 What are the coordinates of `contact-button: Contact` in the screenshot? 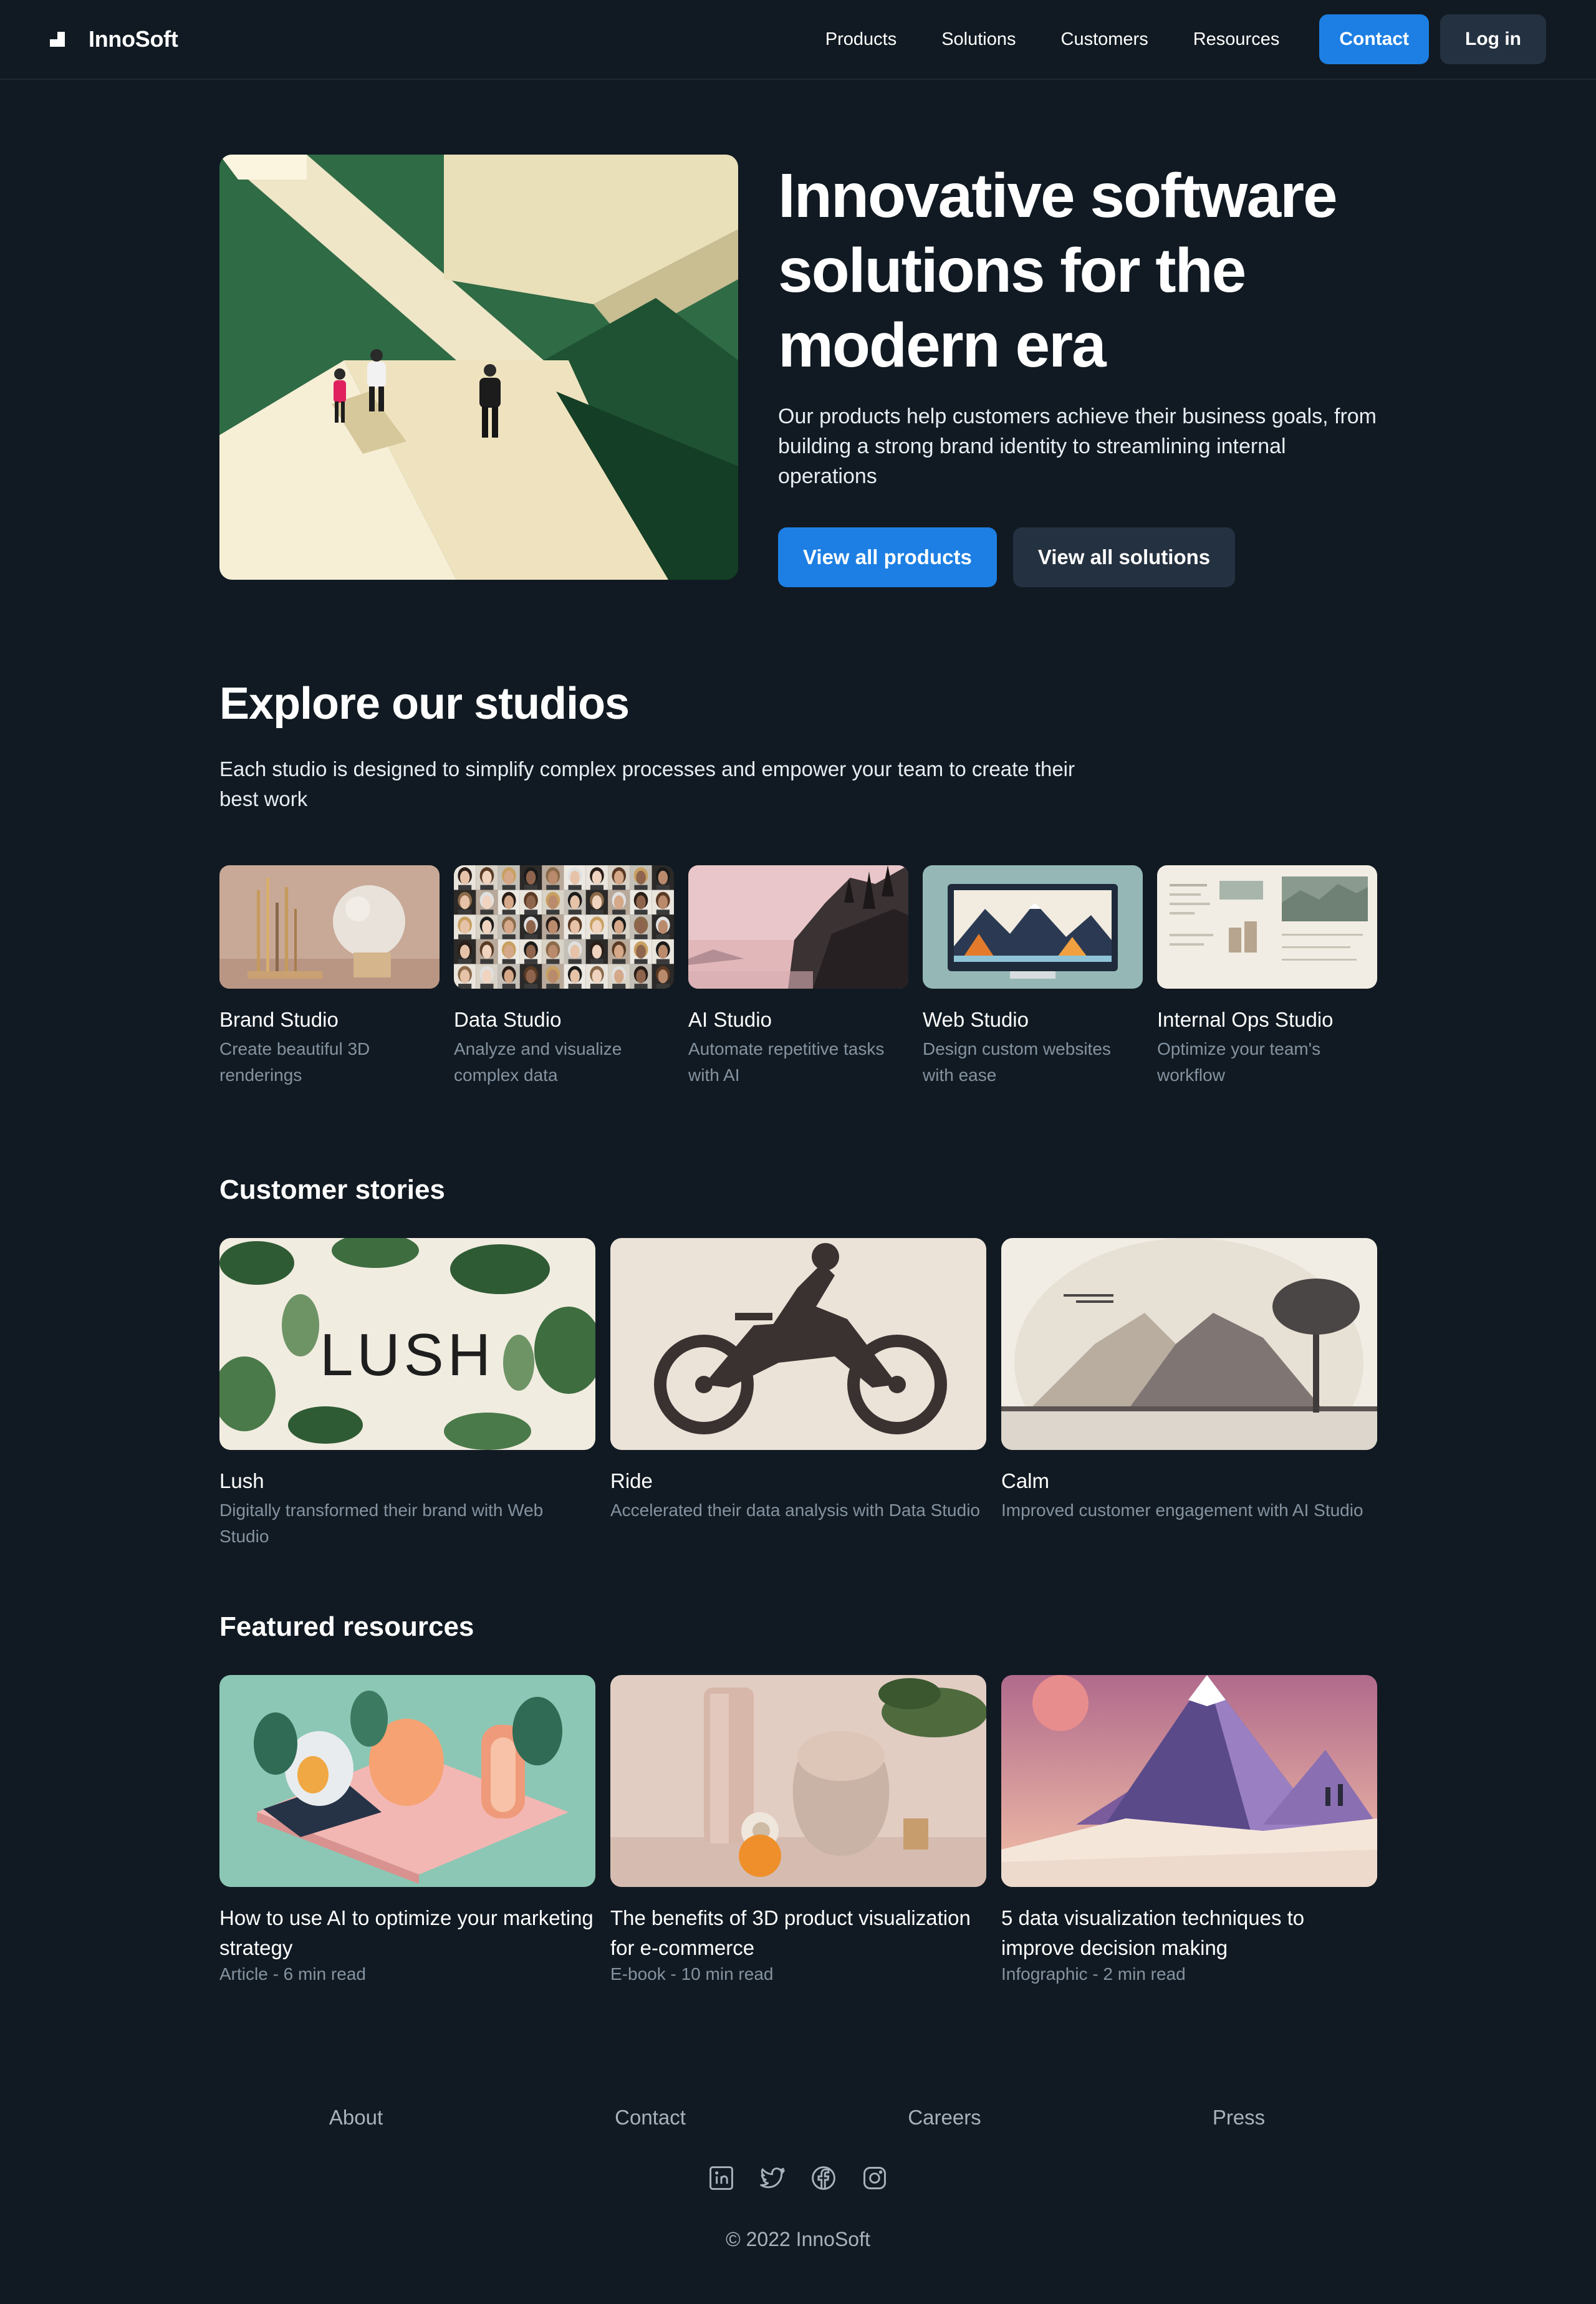 It's located at (1374, 39).